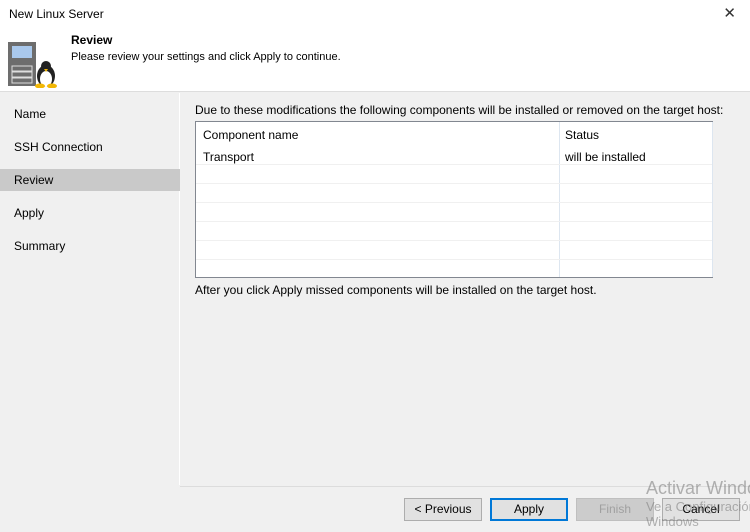  Describe the element at coordinates (90, 147) in the screenshot. I see `step-ssh-connection: SSH Connection` at that location.